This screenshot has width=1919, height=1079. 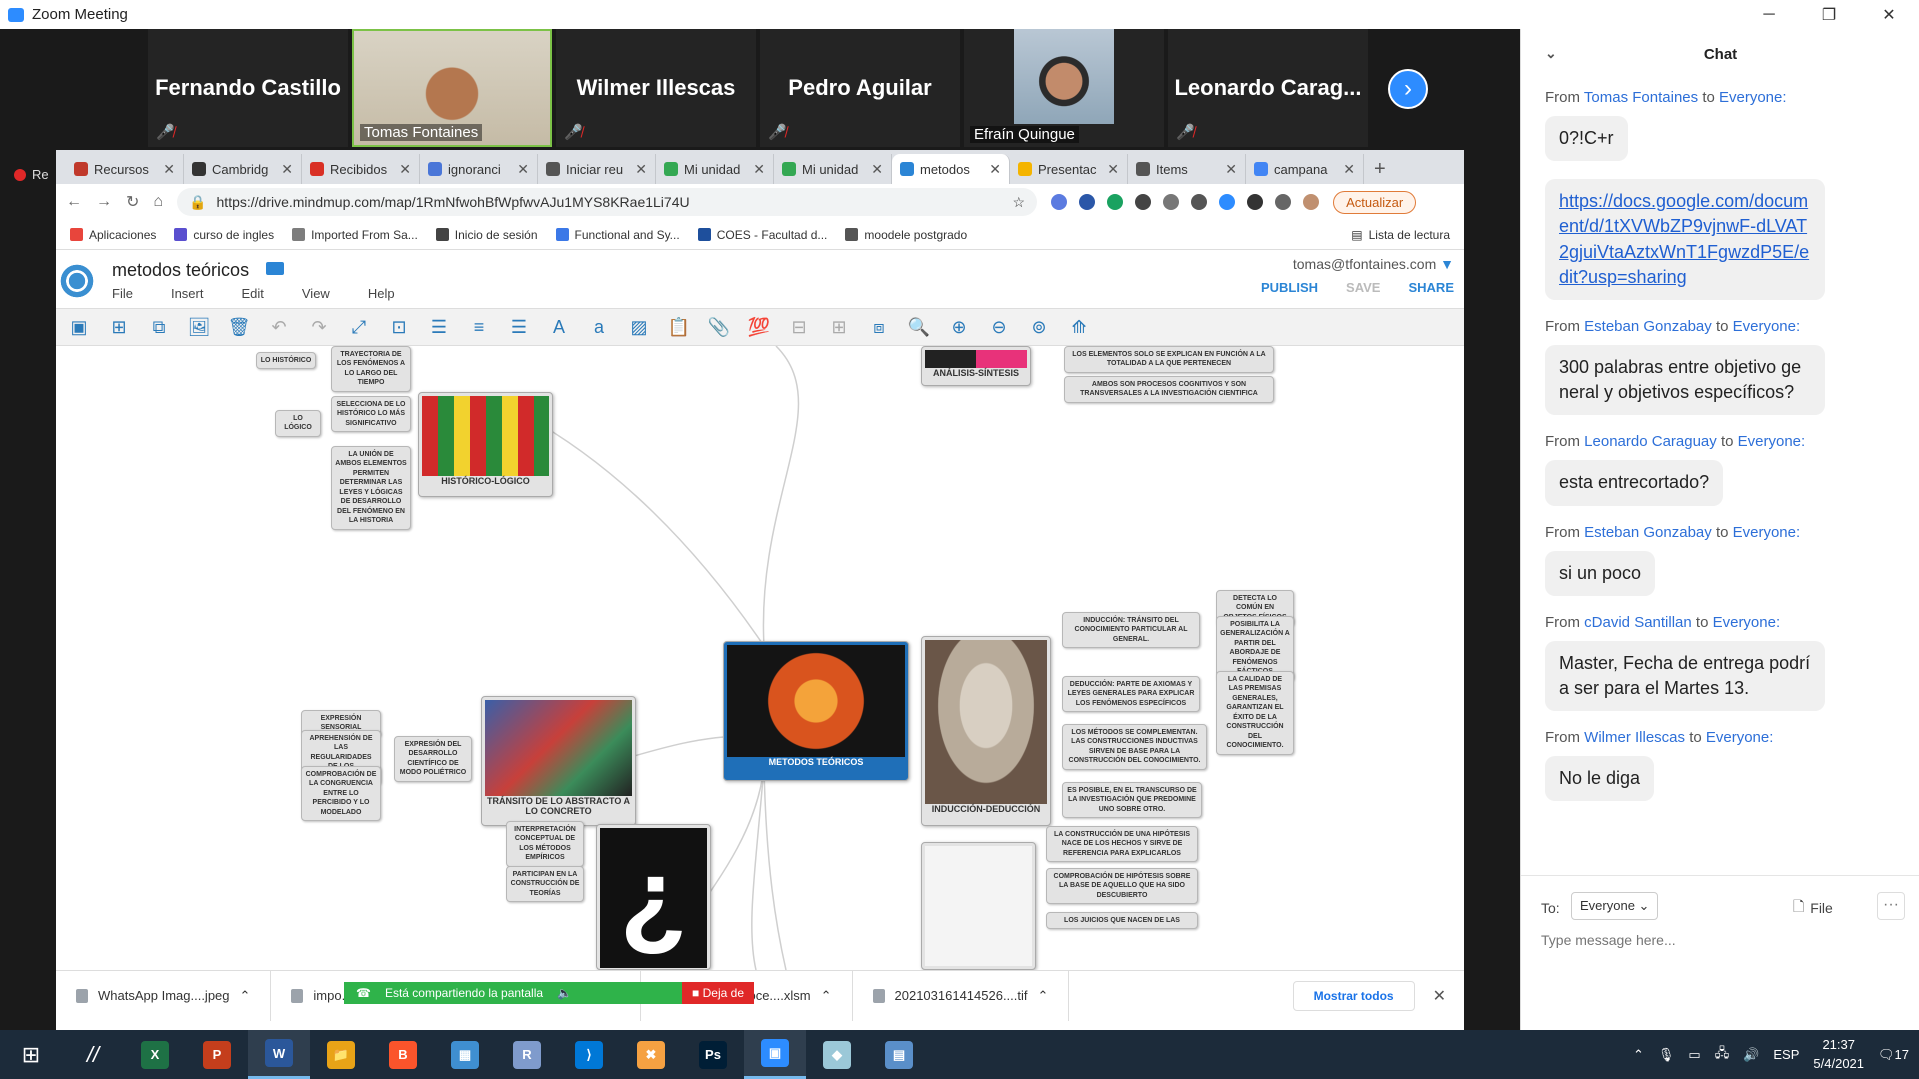 What do you see at coordinates (879, 327) in the screenshot?
I see `toggle-icon: ⧈` at bounding box center [879, 327].